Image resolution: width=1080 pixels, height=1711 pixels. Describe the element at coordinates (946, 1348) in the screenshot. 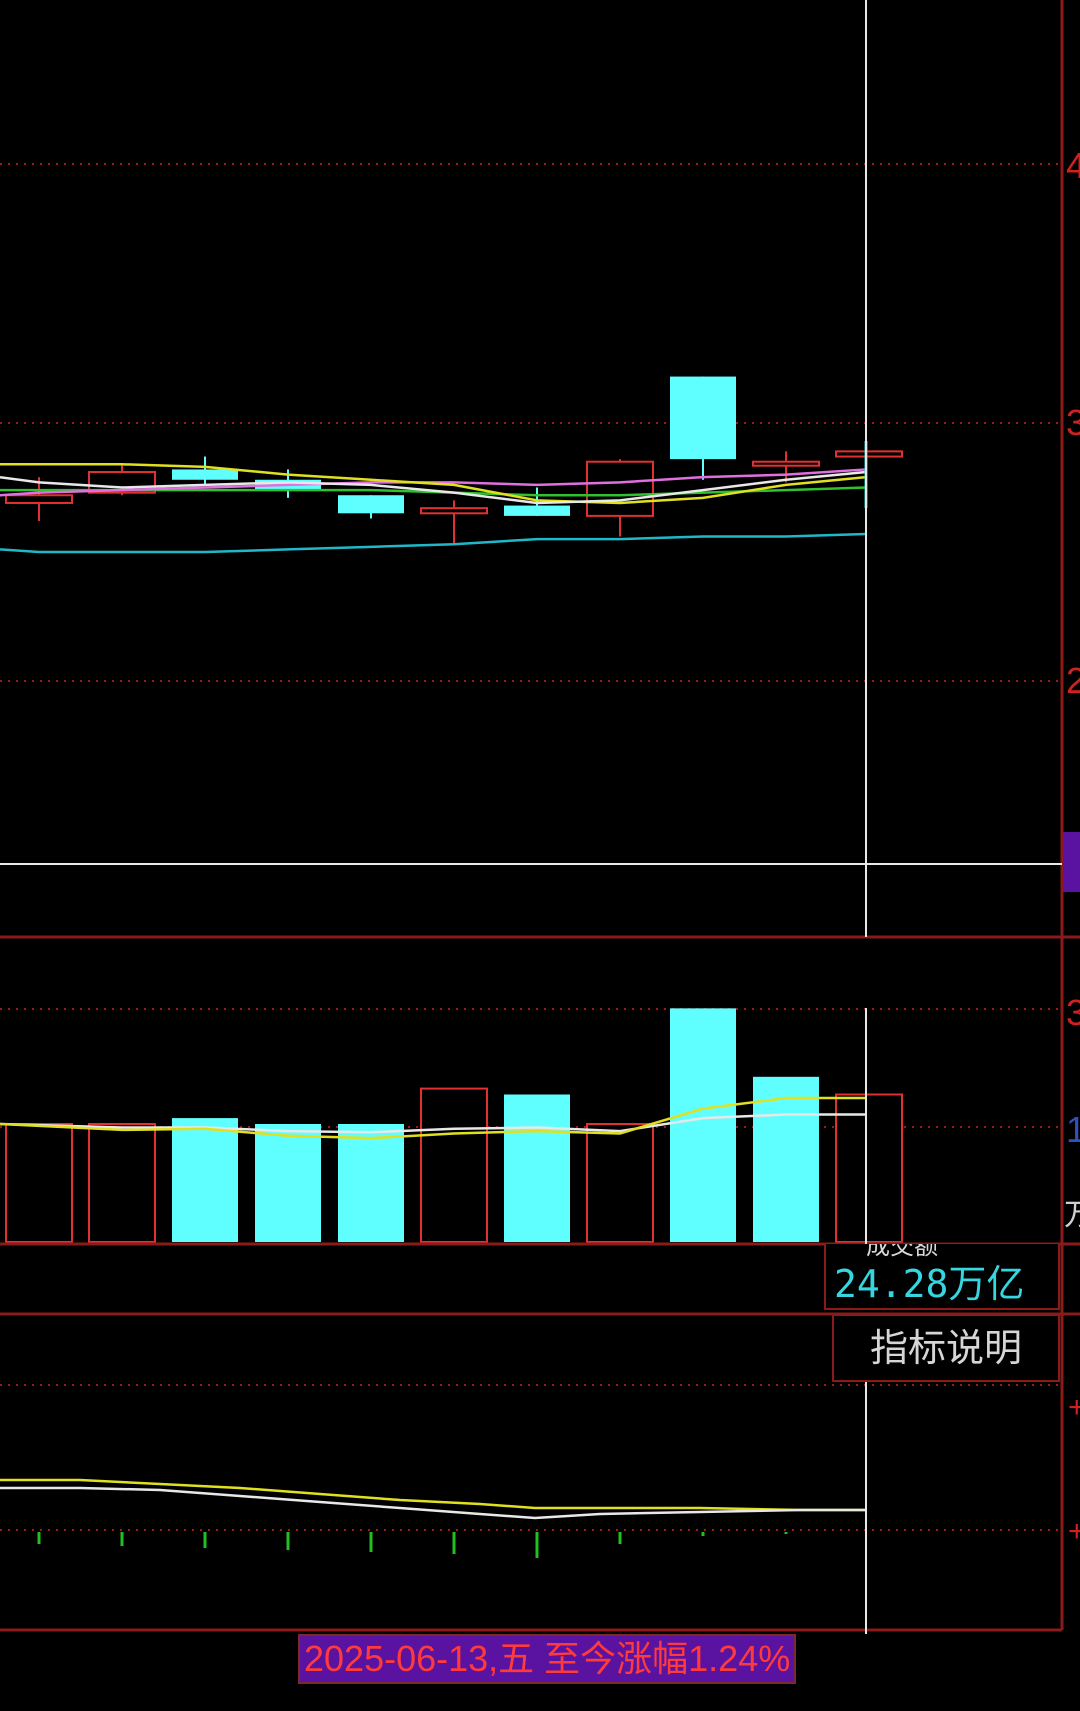

I see `indicator-description-button: 指标说明` at that location.